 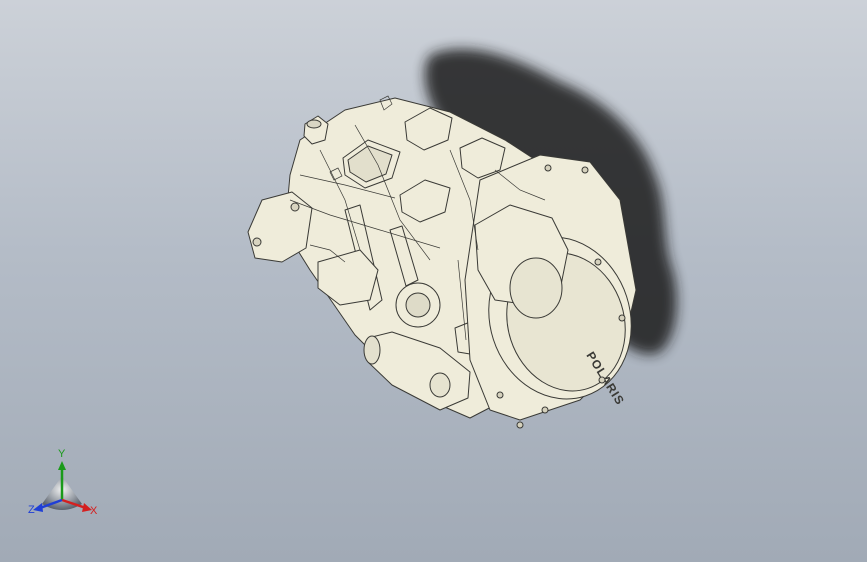 What do you see at coordinates (94, 511) in the screenshot?
I see `x-axis-label: X` at bounding box center [94, 511].